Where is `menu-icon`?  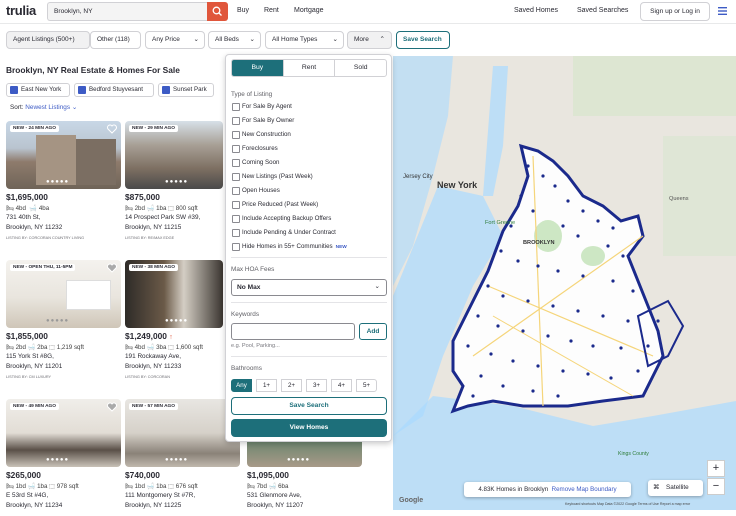 menu-icon is located at coordinates (722, 11).